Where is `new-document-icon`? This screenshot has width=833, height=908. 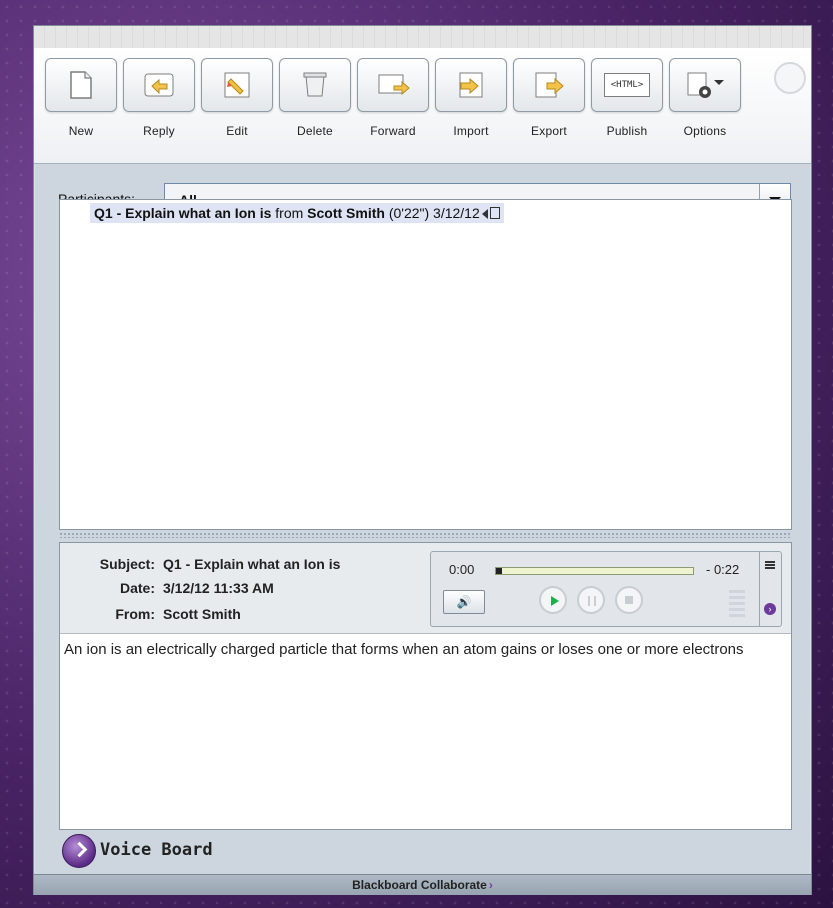
new-document-icon is located at coordinates (81, 85).